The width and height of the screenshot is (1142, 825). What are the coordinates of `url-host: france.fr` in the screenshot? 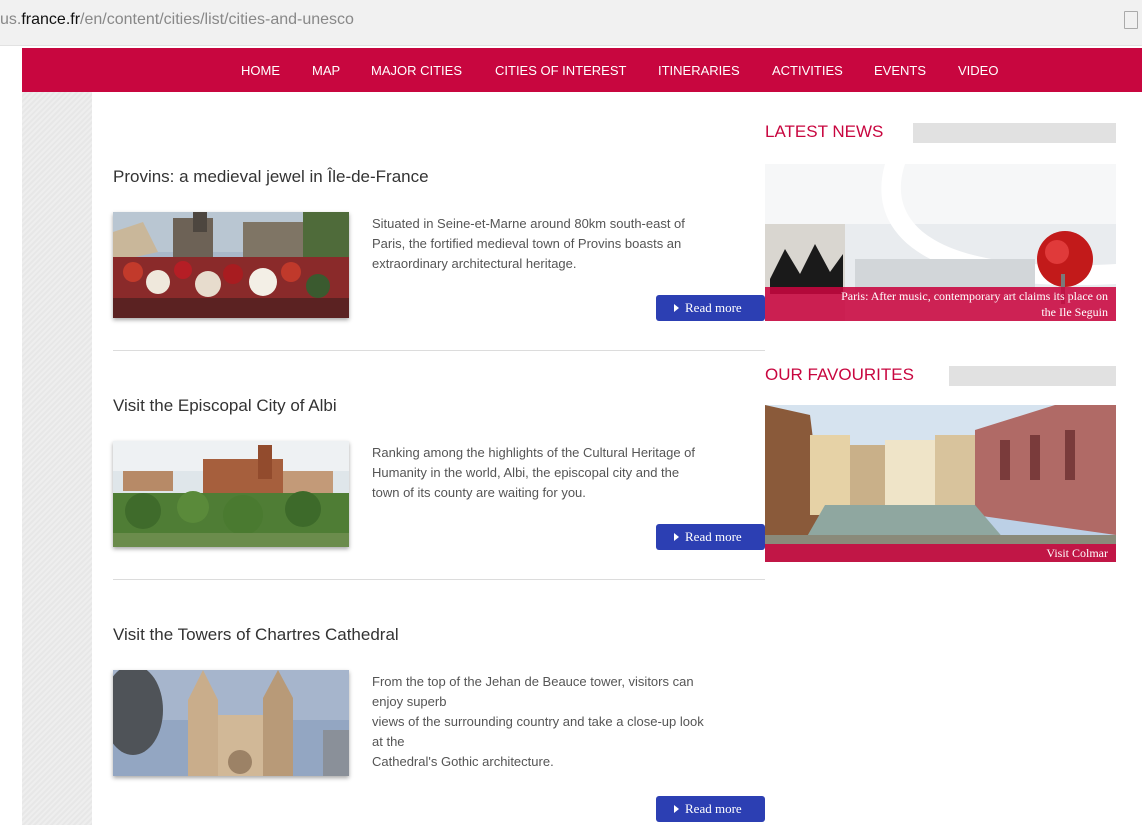 It's located at (51, 19).